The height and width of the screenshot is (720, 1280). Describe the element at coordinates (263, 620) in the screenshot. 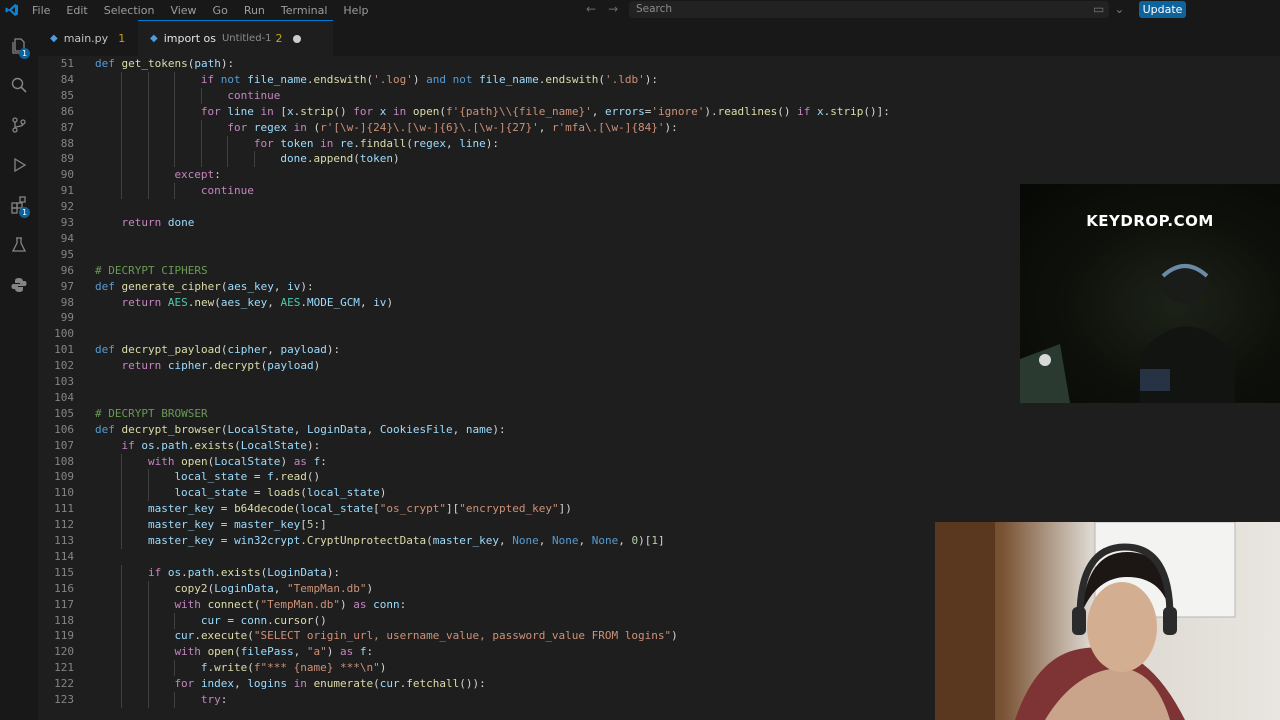

I see `code-text: cur = conn.cursor()` at that location.